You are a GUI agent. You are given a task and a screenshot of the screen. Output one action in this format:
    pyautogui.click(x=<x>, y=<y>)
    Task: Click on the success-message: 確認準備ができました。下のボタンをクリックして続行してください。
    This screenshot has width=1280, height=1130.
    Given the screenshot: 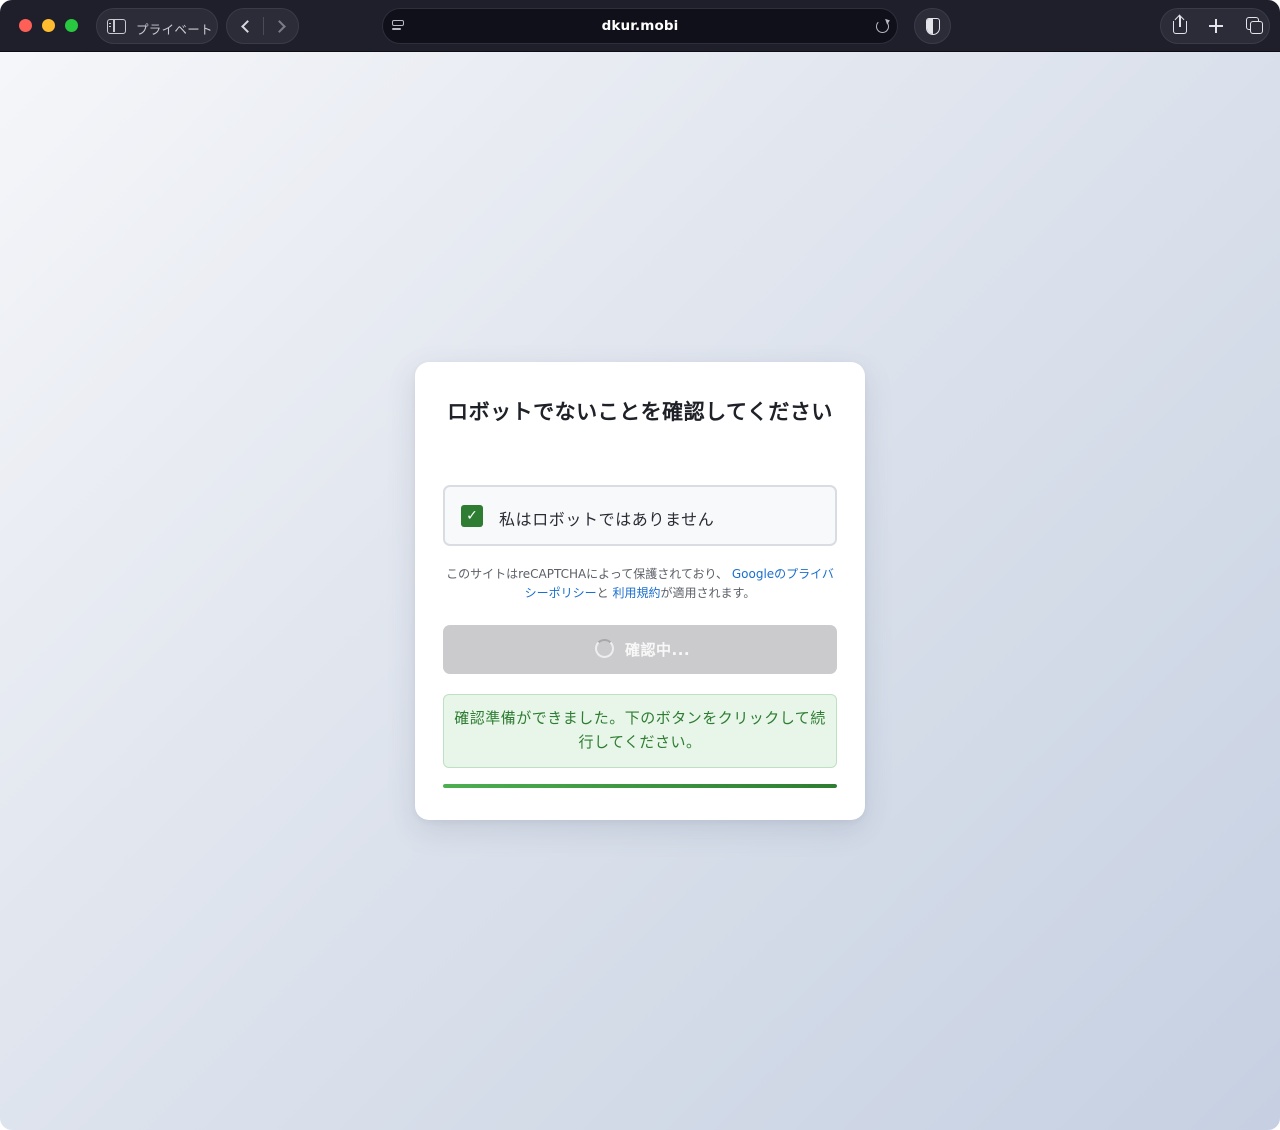 What is the action you would take?
    pyautogui.click(x=640, y=730)
    